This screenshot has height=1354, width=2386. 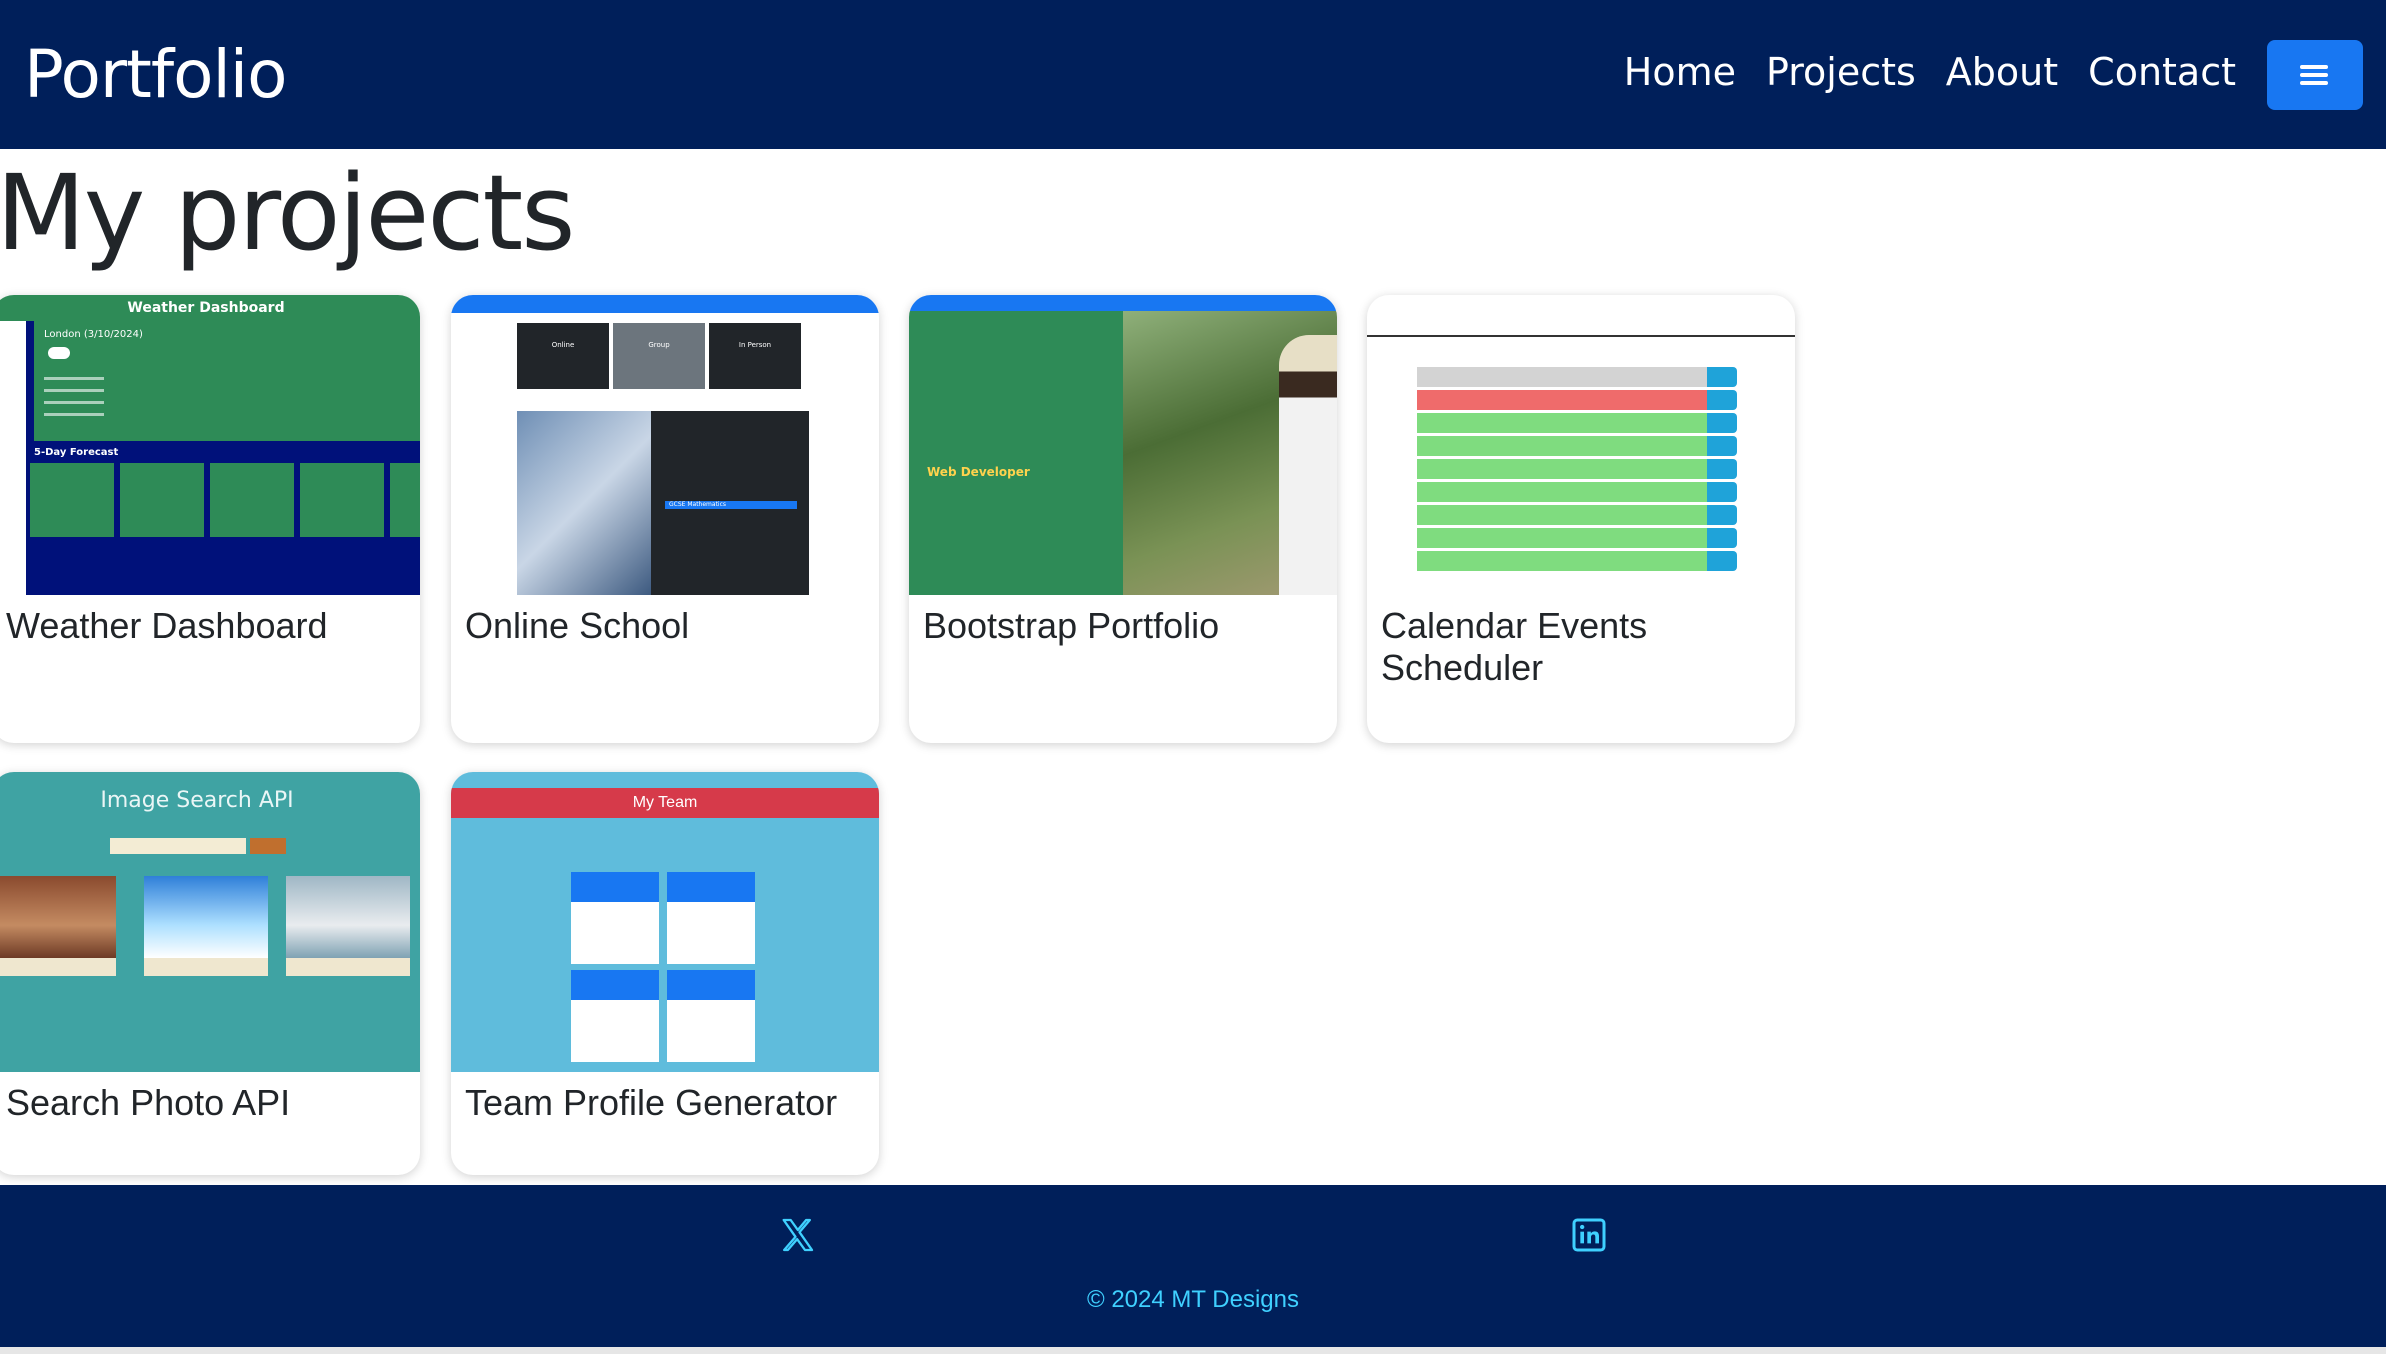 I want to click on project-title: Online School, so click(x=577, y=625).